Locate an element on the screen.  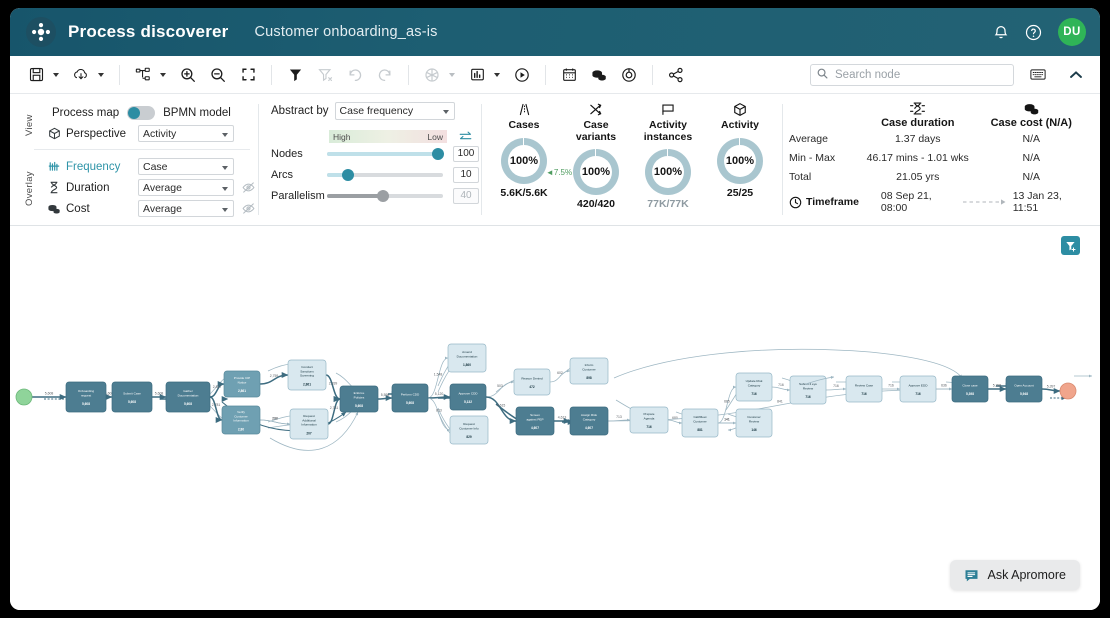
cost-value: Average is located at coordinates (162, 208).